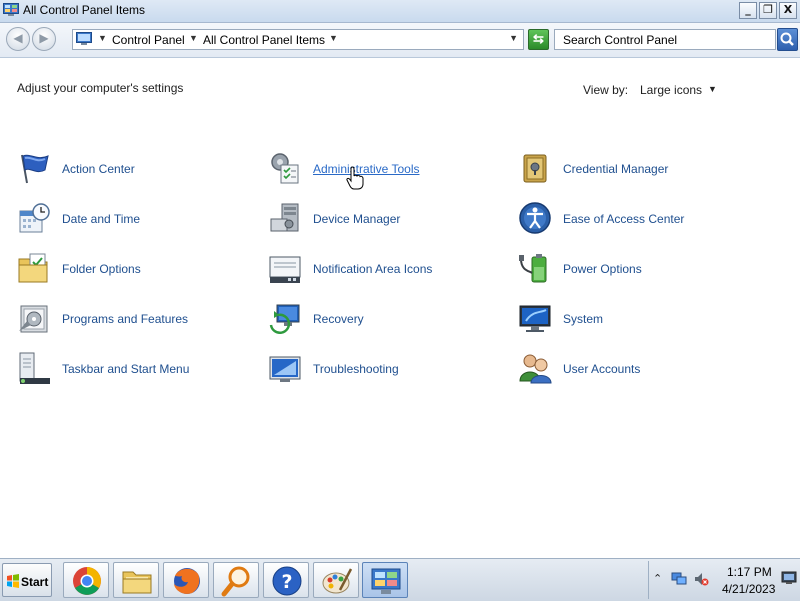 This screenshot has width=800, height=601. I want to click on forward-arrow-icon: ▶, so click(44, 38).